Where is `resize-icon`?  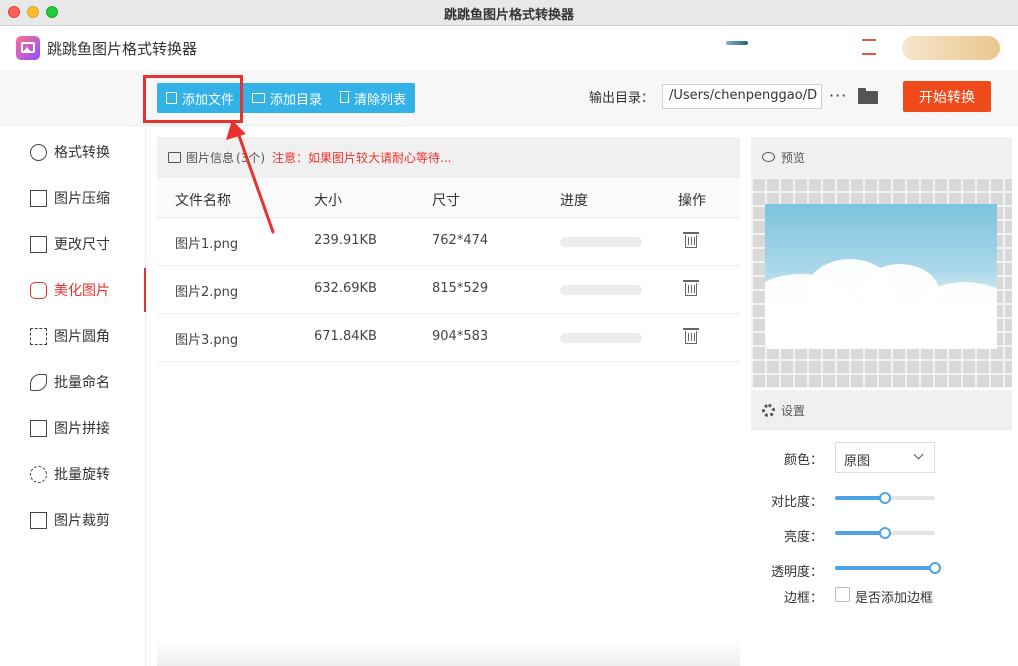 resize-icon is located at coordinates (38, 244).